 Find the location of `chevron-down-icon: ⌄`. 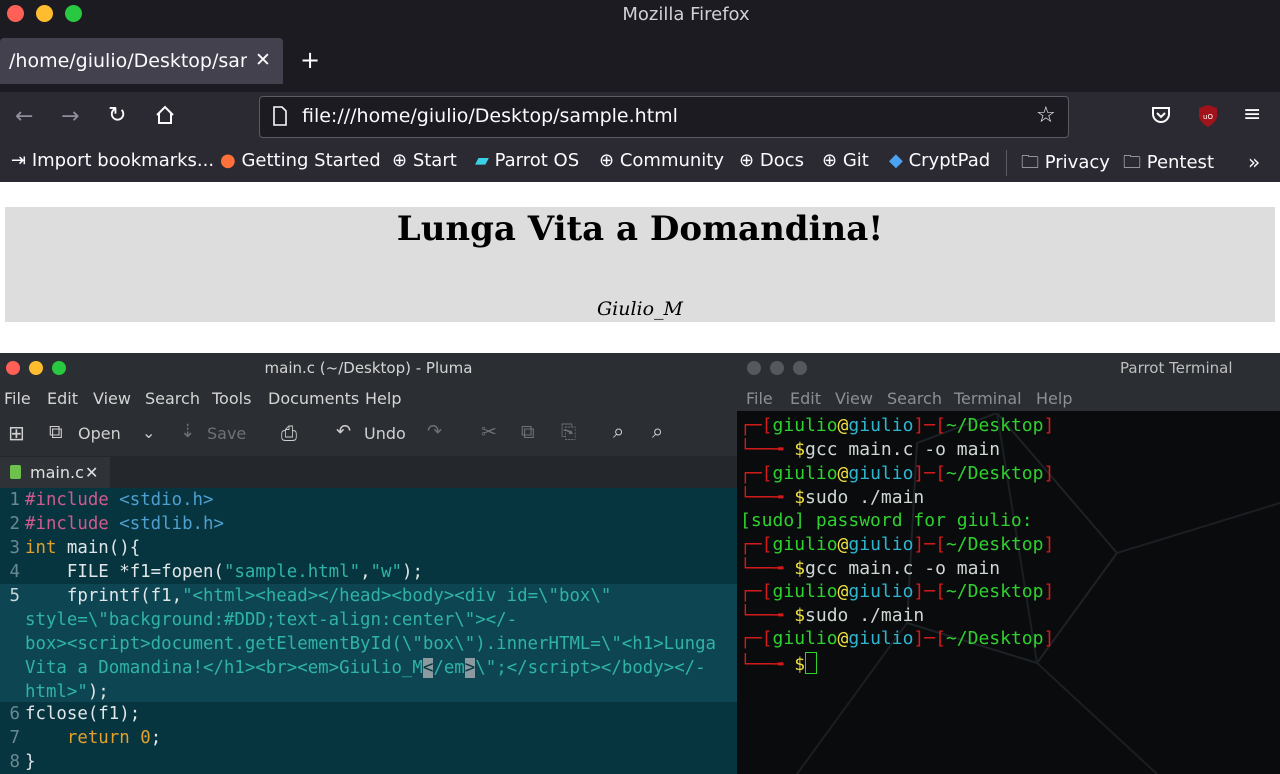

chevron-down-icon: ⌄ is located at coordinates (148, 432).